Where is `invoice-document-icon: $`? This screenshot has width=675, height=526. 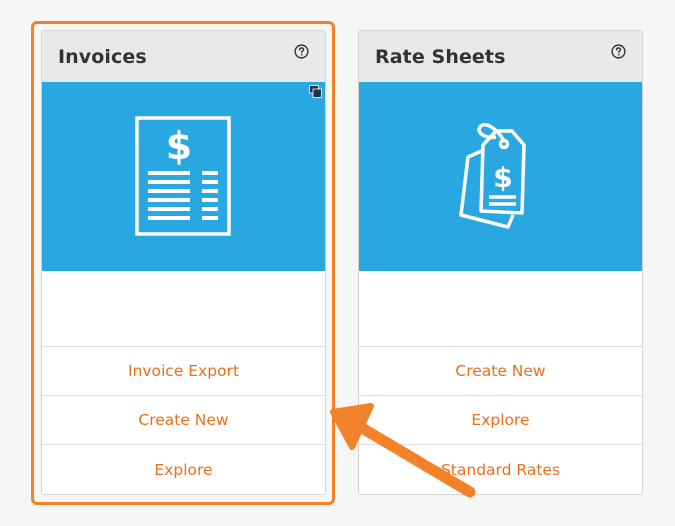
invoice-document-icon: $ is located at coordinates (182, 175).